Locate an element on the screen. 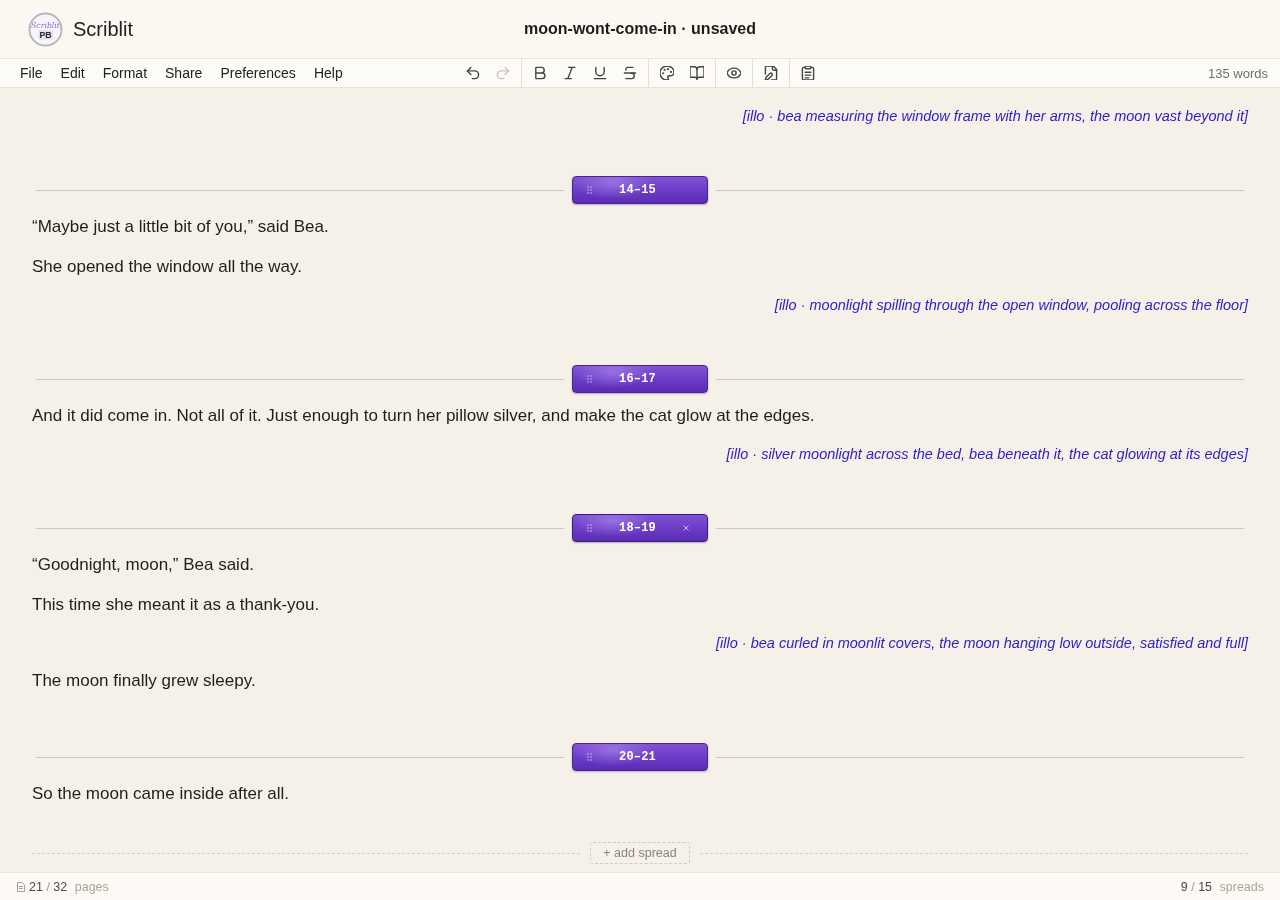 This screenshot has width=1280, height=900. menu-item: Help is located at coordinates (328, 73).